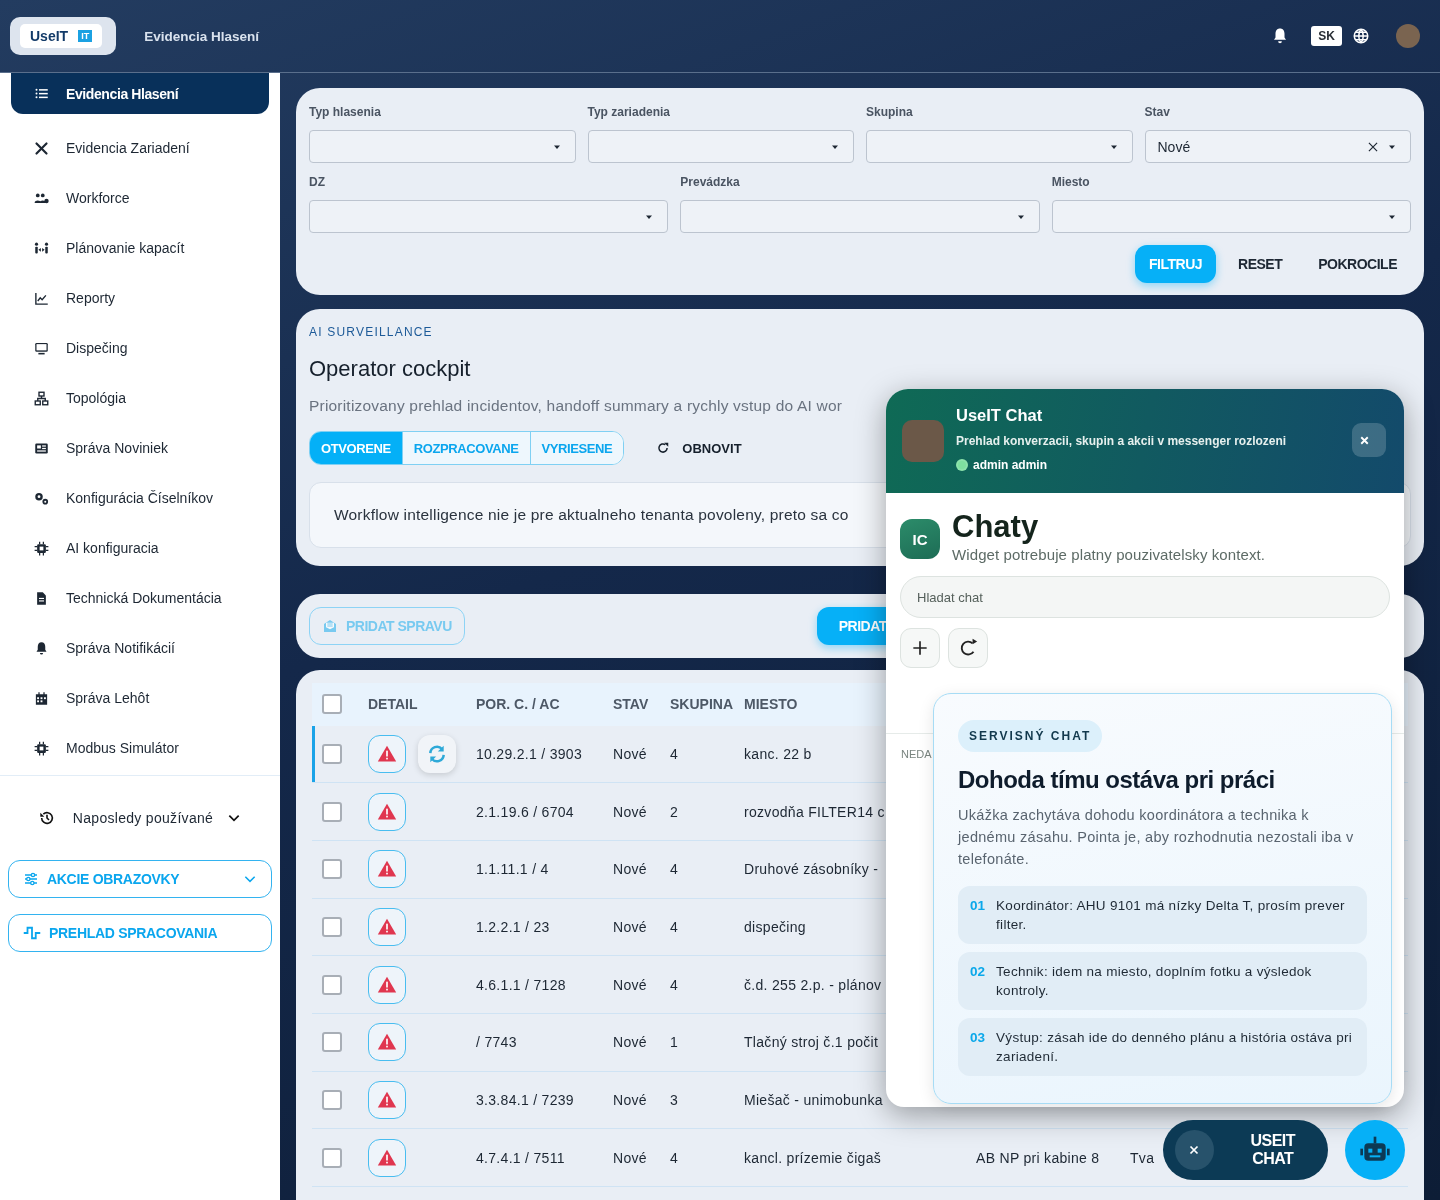 Image resolution: width=1440 pixels, height=1200 pixels. I want to click on panel-title: Operator cockpit, so click(390, 369).